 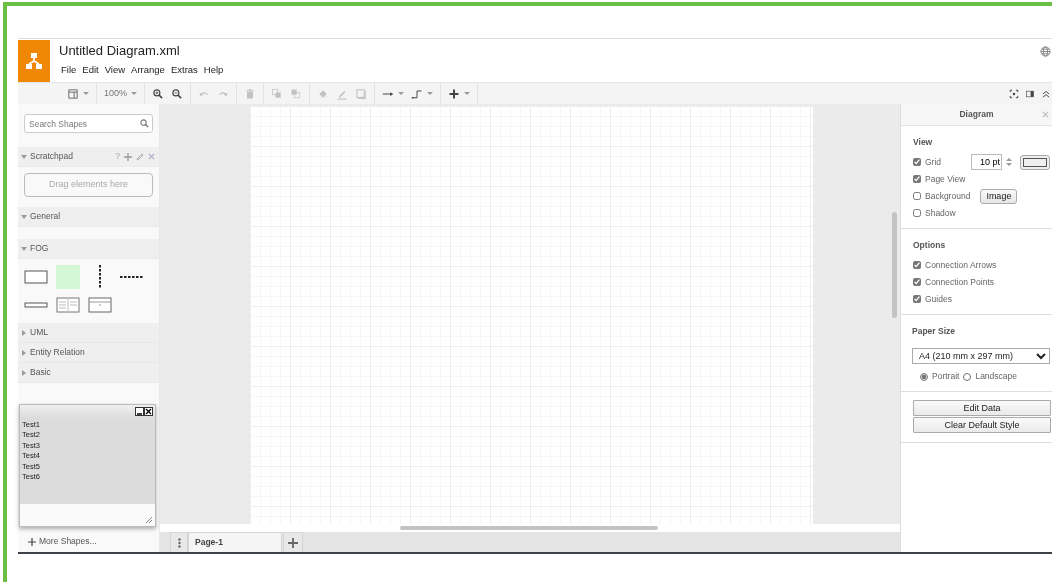 I want to click on checkbox-label: Shadow, so click(x=940, y=213).